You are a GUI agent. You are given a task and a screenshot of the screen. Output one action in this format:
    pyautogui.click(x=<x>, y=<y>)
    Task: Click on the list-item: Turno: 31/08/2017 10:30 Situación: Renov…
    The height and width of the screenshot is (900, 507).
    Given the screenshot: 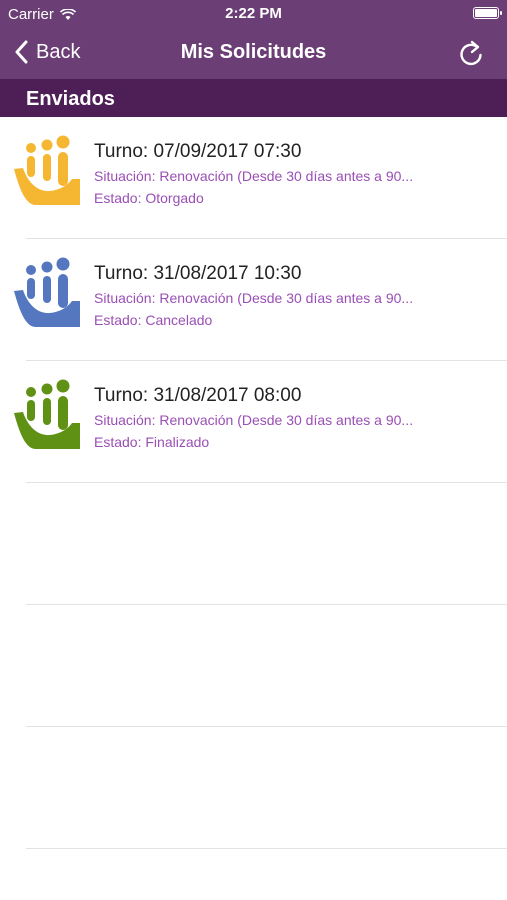 What is the action you would take?
    pyautogui.click(x=253, y=300)
    